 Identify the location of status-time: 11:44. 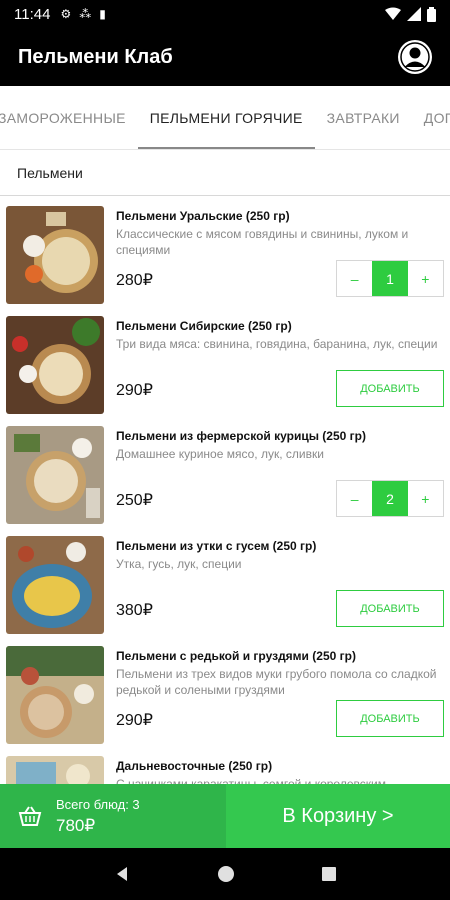
(32, 14).